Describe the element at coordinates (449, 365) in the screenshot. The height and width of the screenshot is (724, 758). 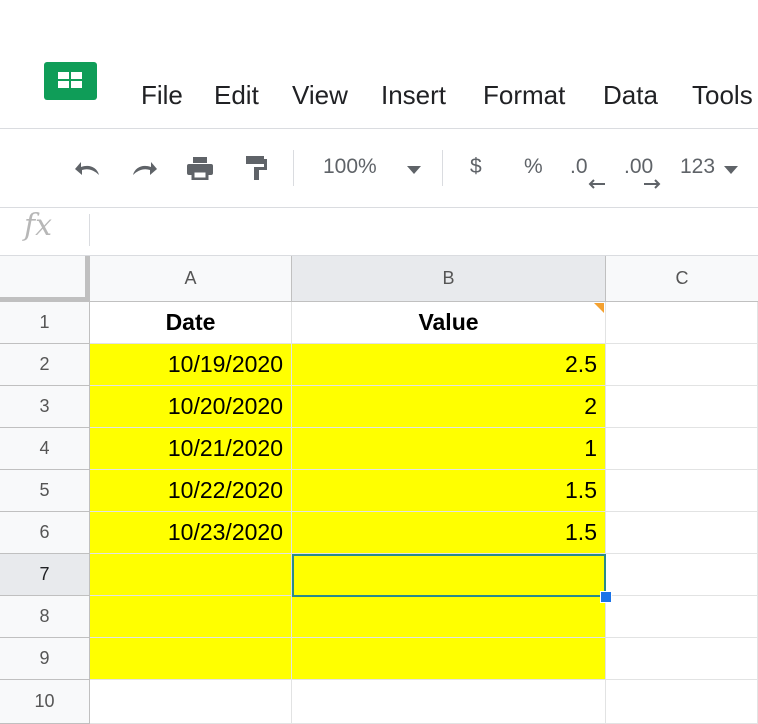
I see `cell-b2: 2.5` at that location.